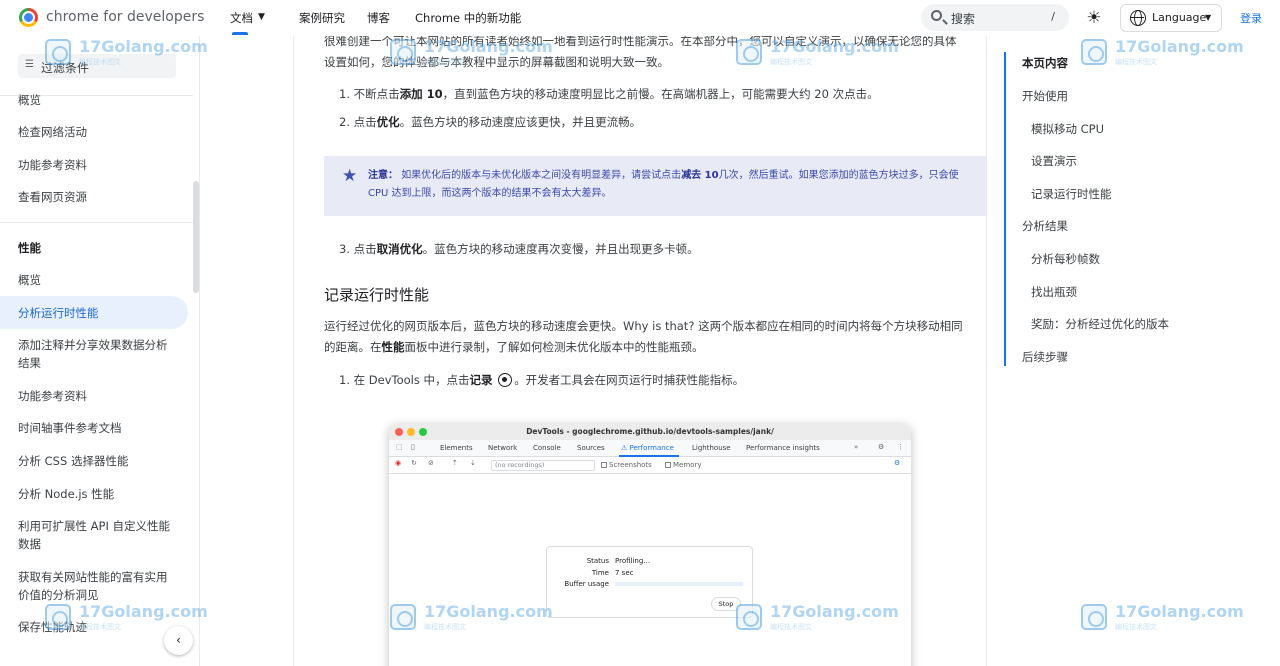 The width and height of the screenshot is (1280, 666). What do you see at coordinates (679, 584) in the screenshot?
I see `buffer-usage-bar` at bounding box center [679, 584].